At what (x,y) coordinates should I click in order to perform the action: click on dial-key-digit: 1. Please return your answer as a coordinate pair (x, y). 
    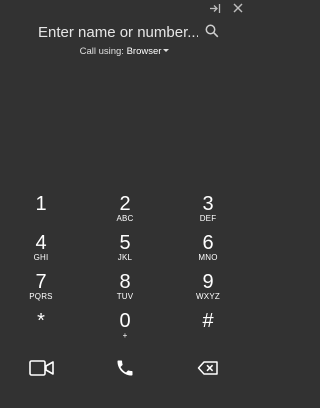
    Looking at the image, I should click on (41, 204).